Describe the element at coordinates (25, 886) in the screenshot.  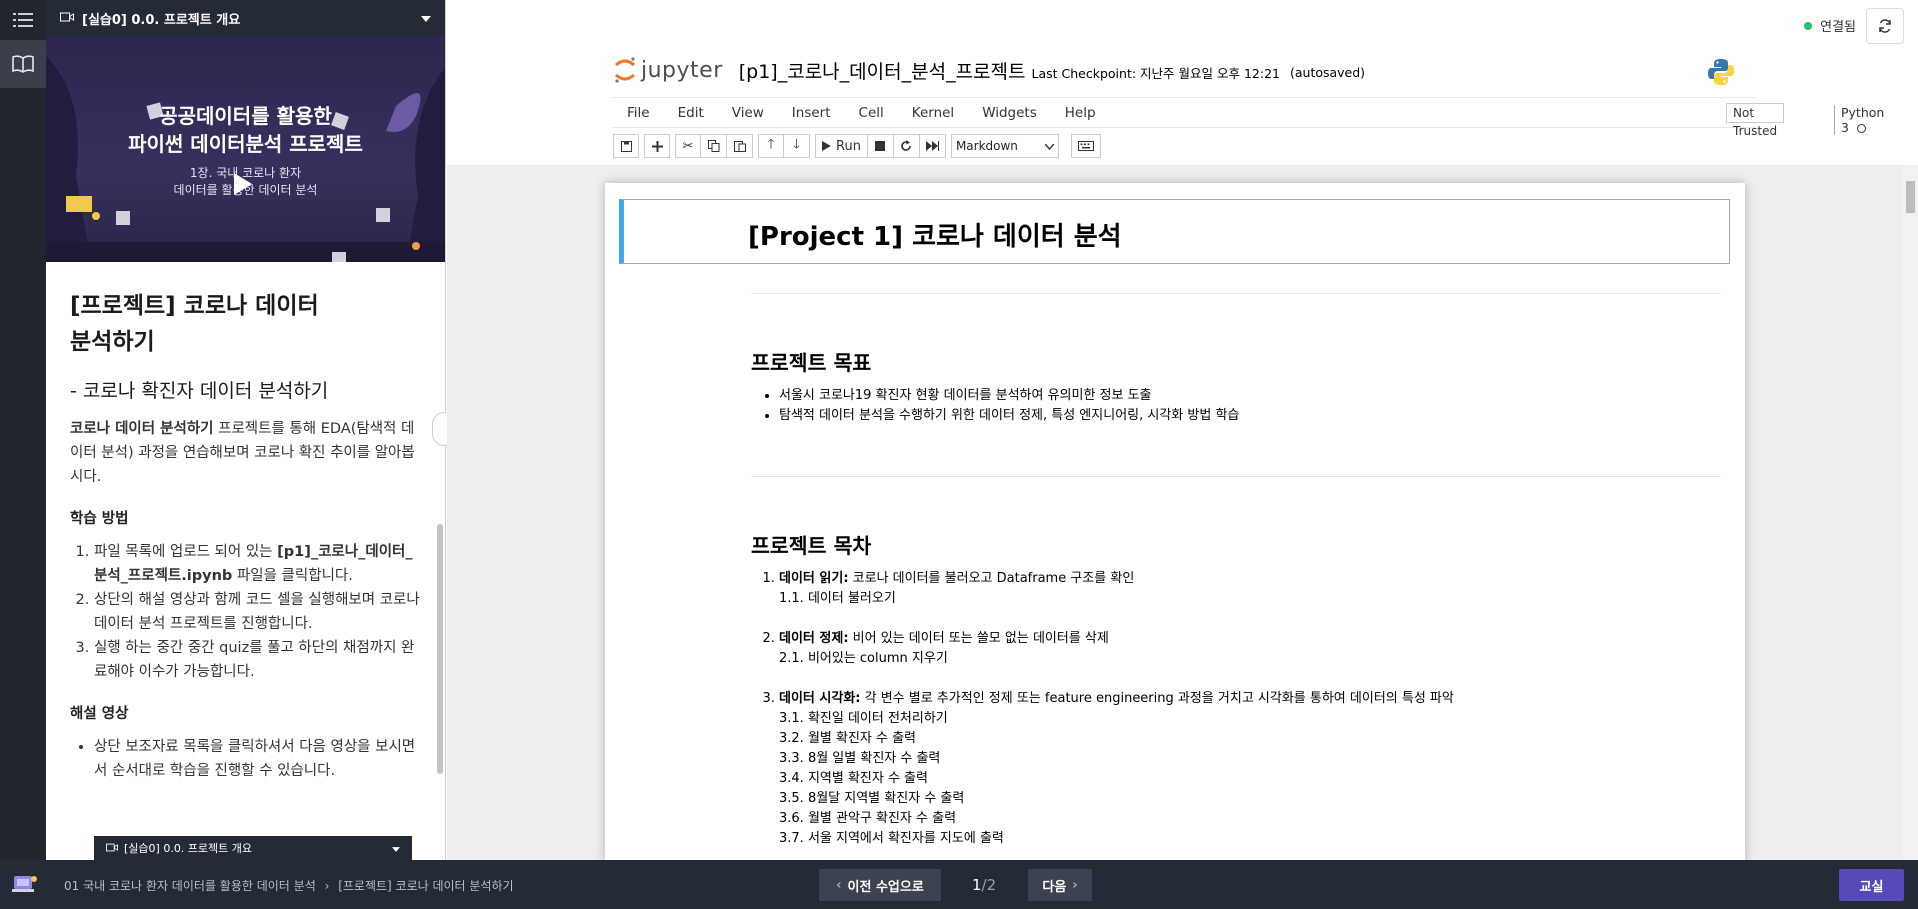
I see `course-icon` at that location.